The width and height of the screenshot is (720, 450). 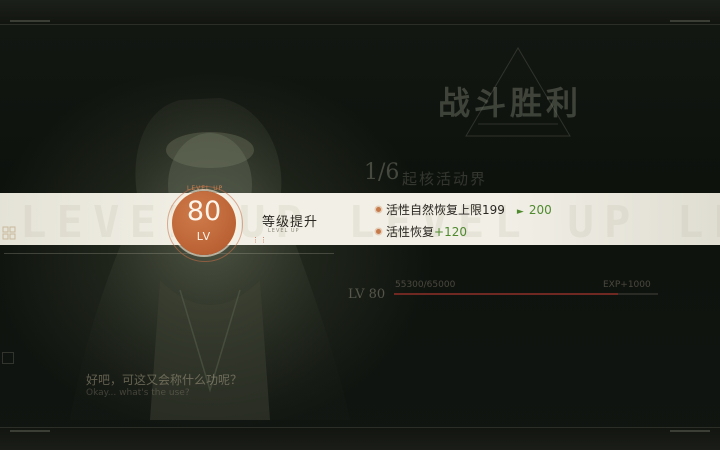 What do you see at coordinates (520, 212) in the screenshot?
I see `arrow-right-icon: ►` at bounding box center [520, 212].